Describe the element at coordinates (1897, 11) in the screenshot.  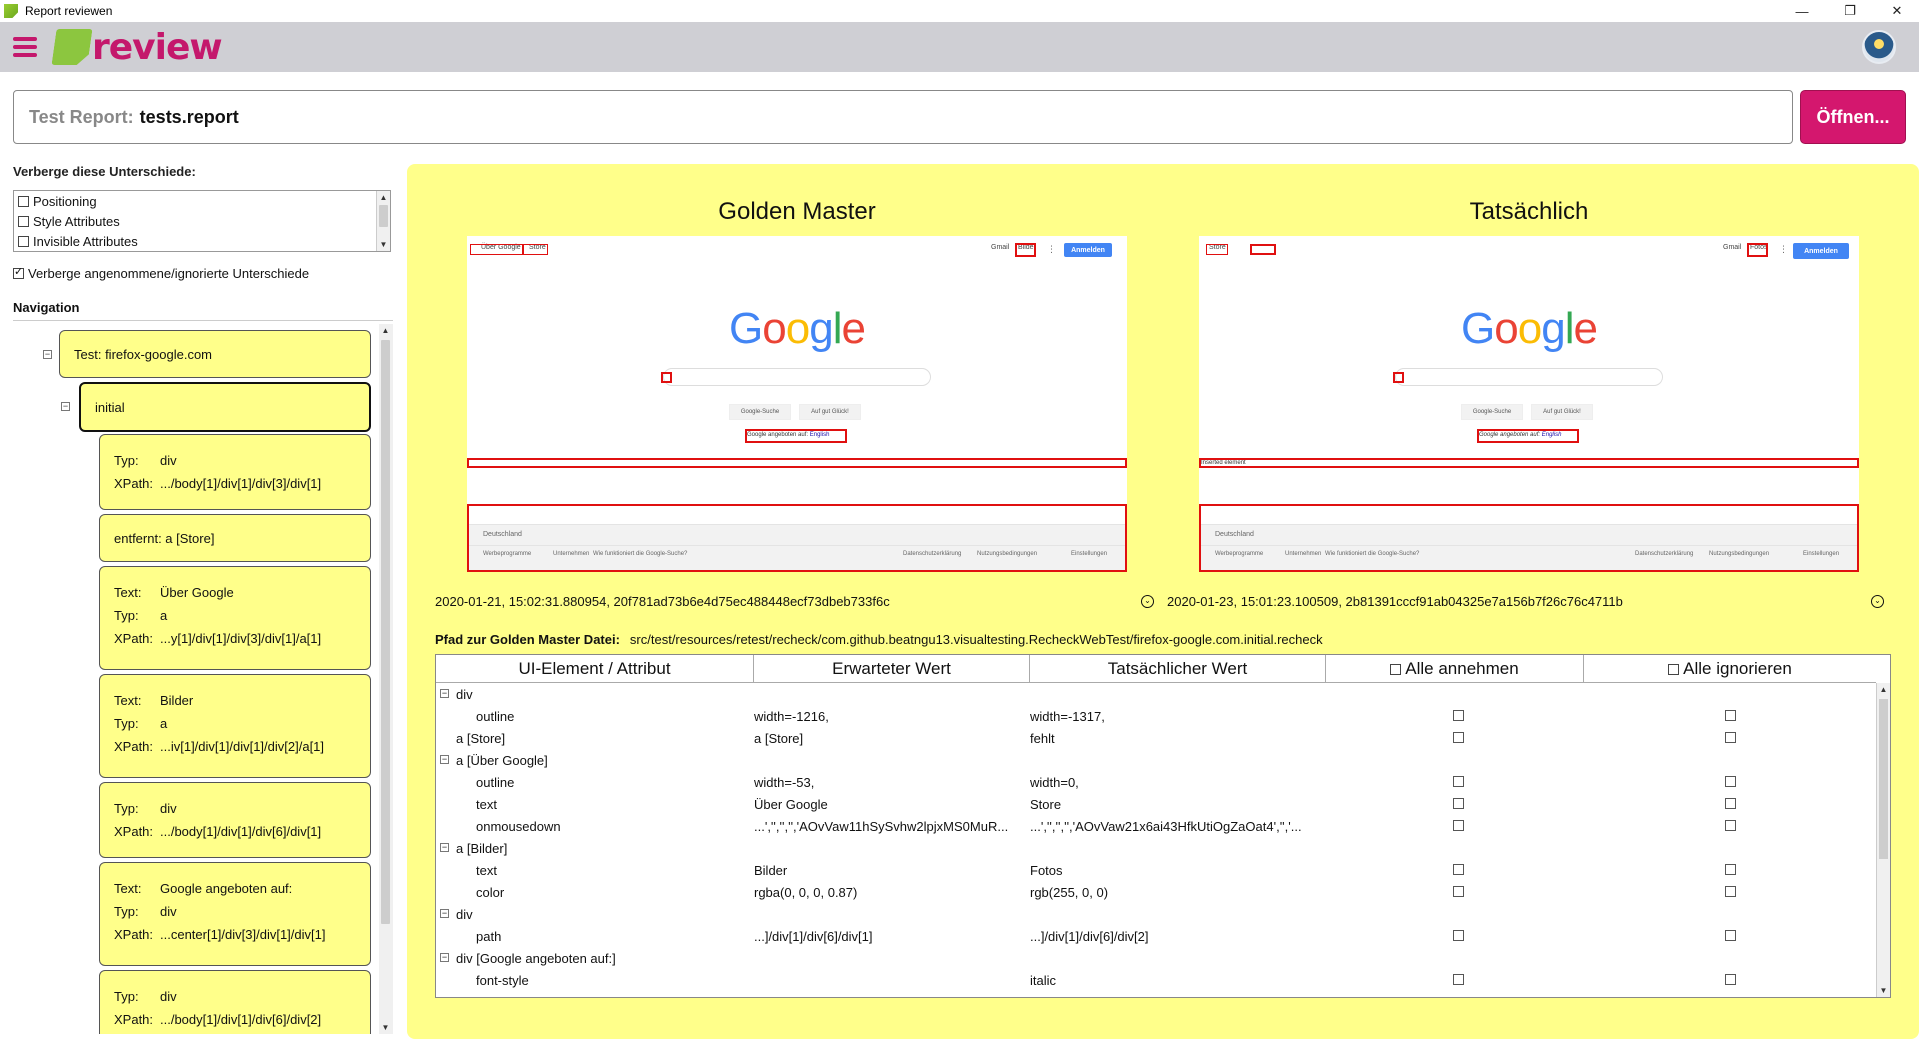
I see `close-icon: ✕` at that location.